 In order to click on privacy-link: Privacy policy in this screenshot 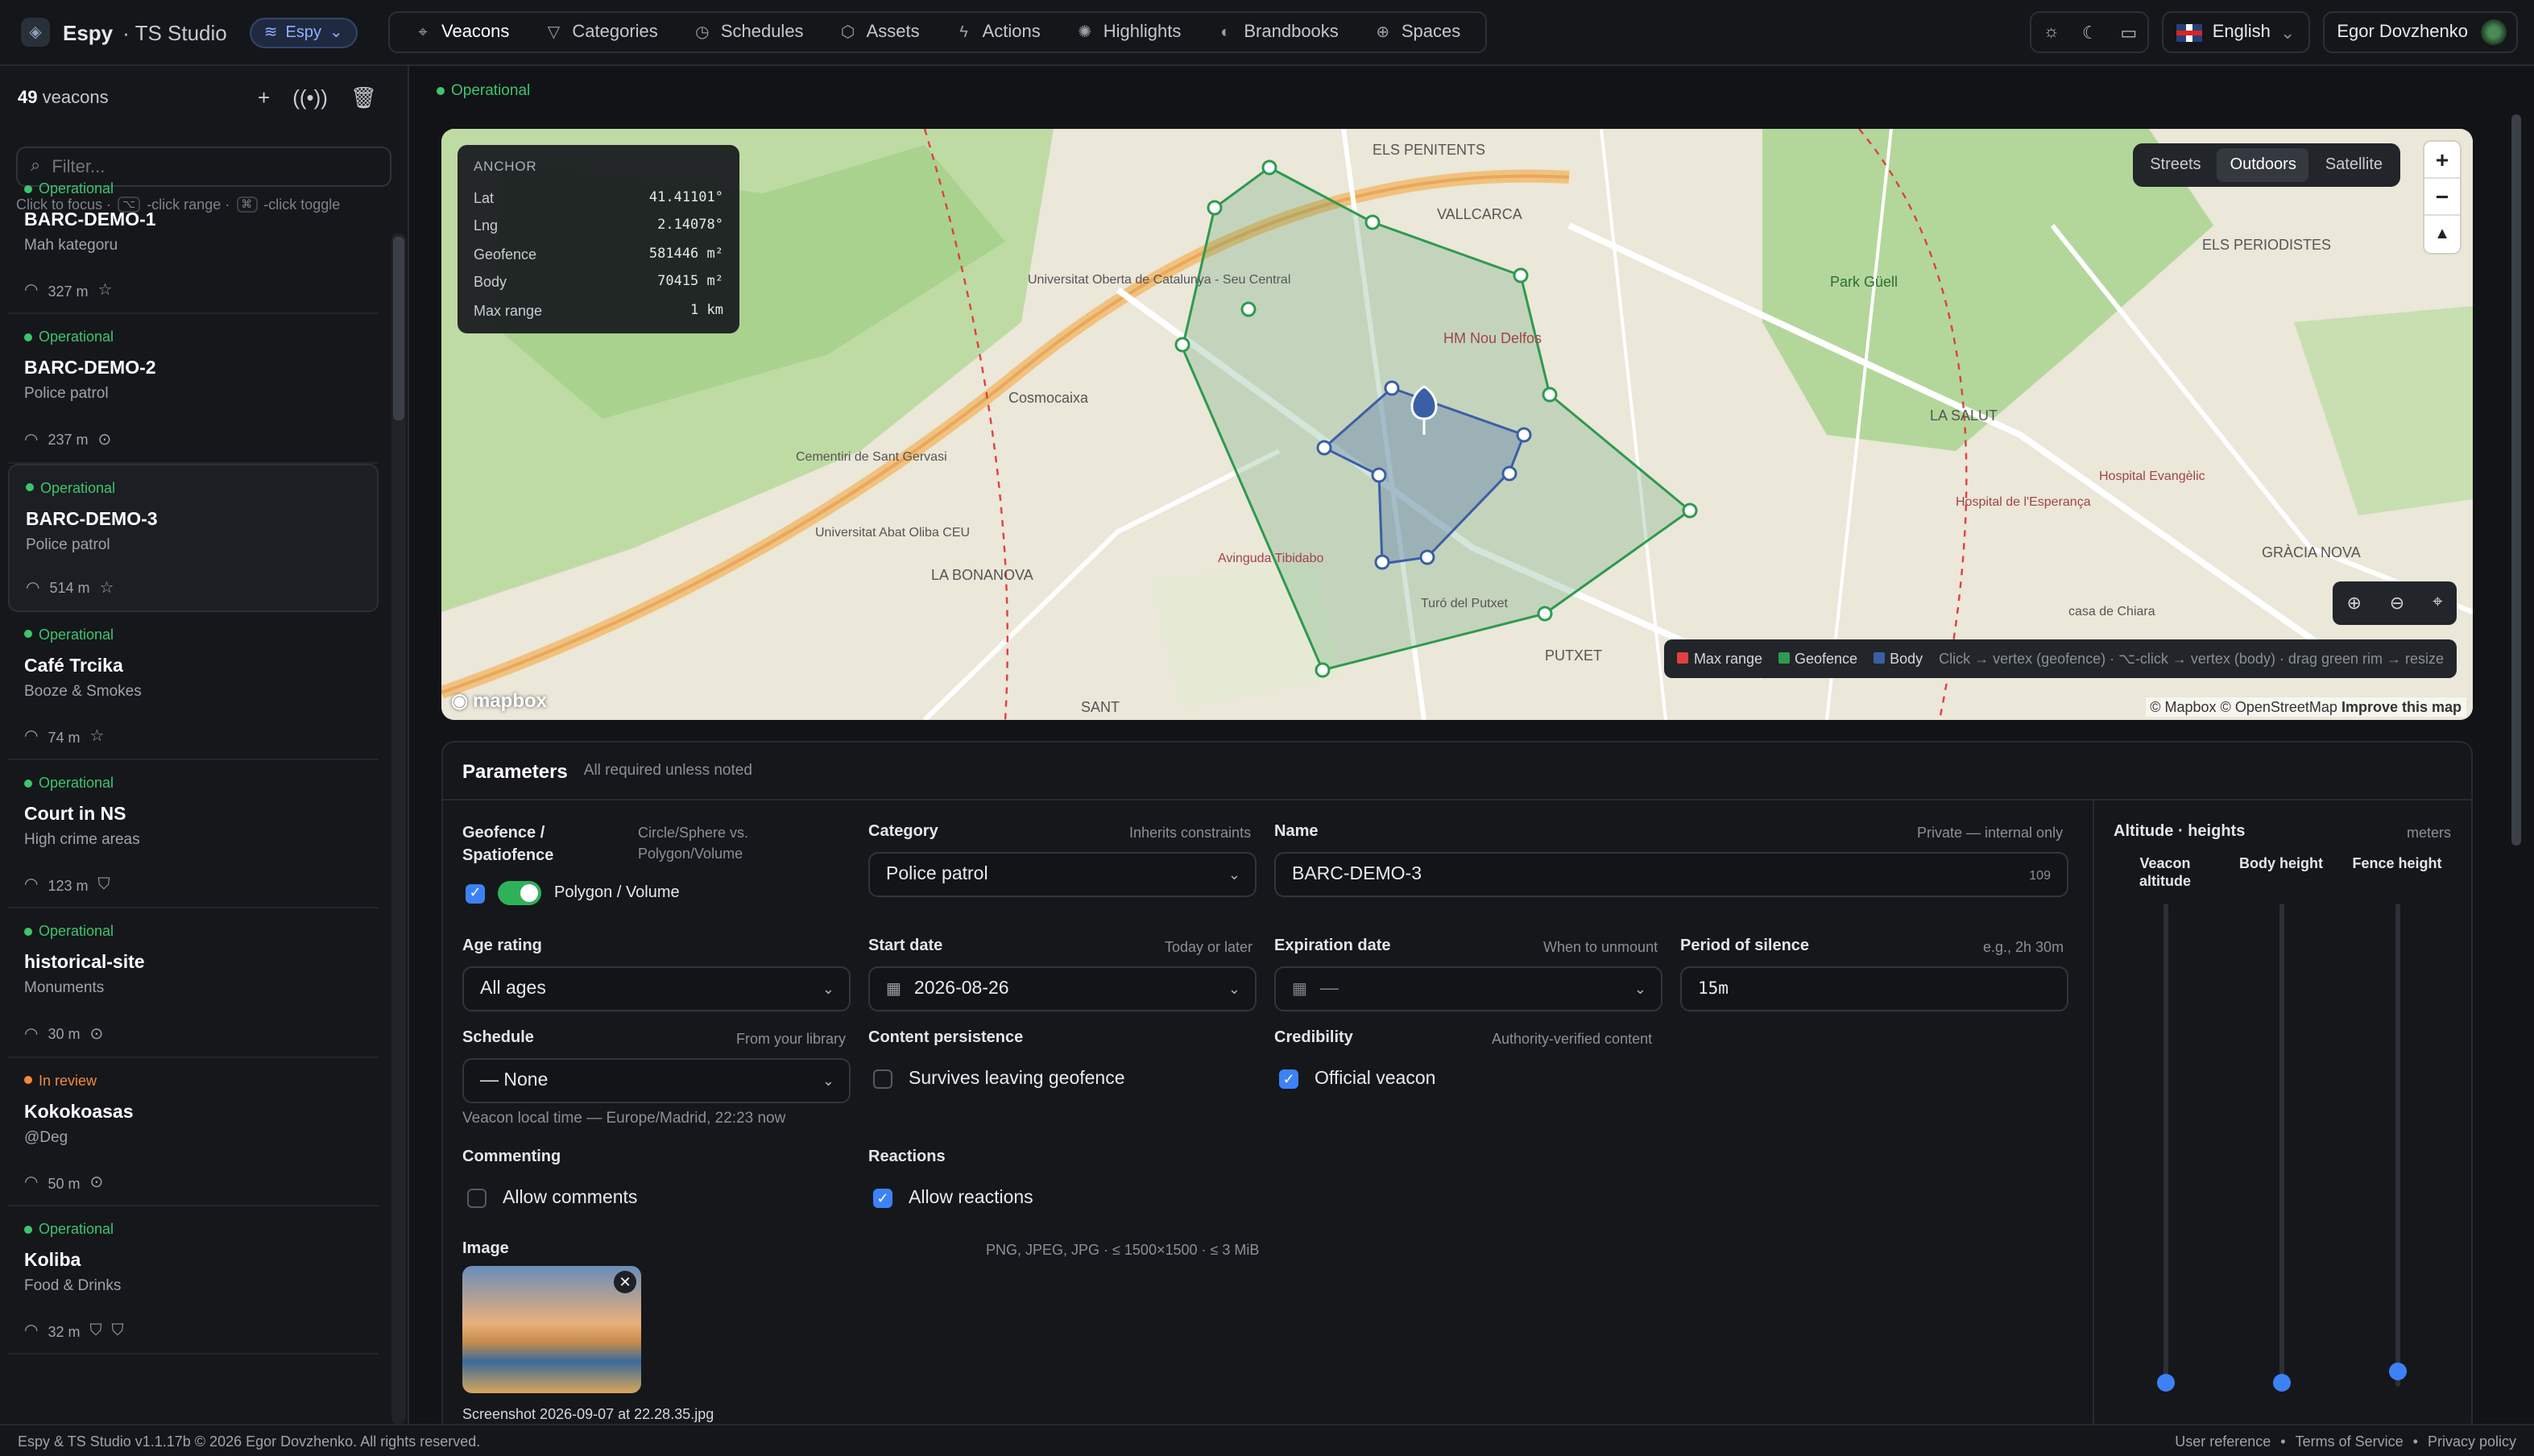, I will do `click(2472, 1441)`.